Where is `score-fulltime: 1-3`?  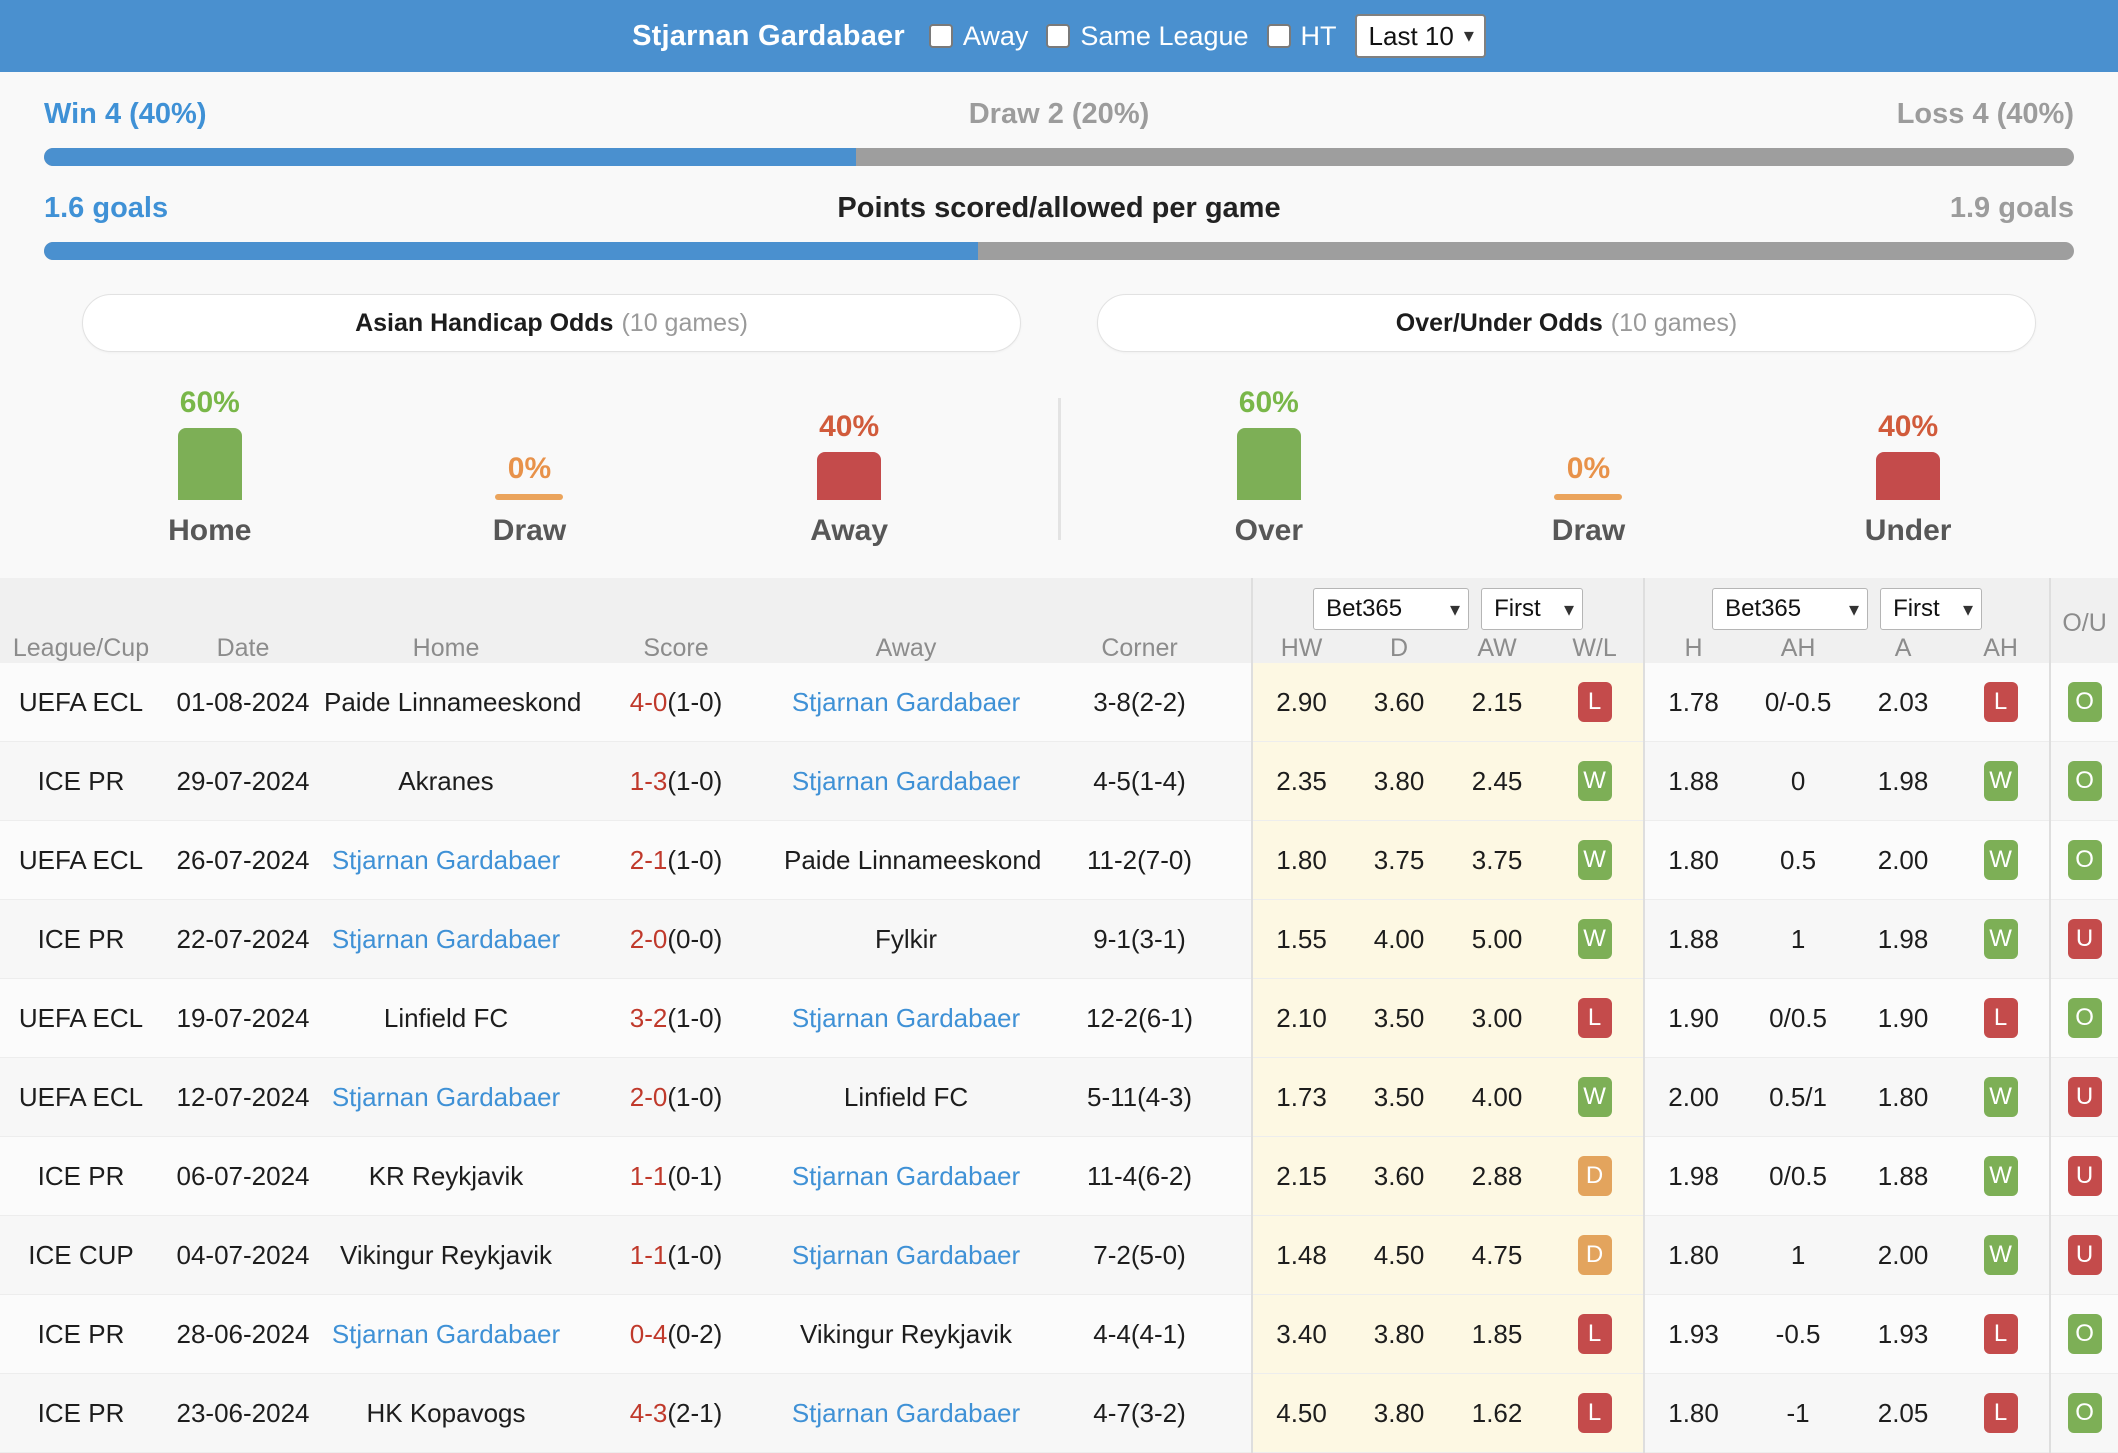
score-fulltime: 1-3 is located at coordinates (648, 780).